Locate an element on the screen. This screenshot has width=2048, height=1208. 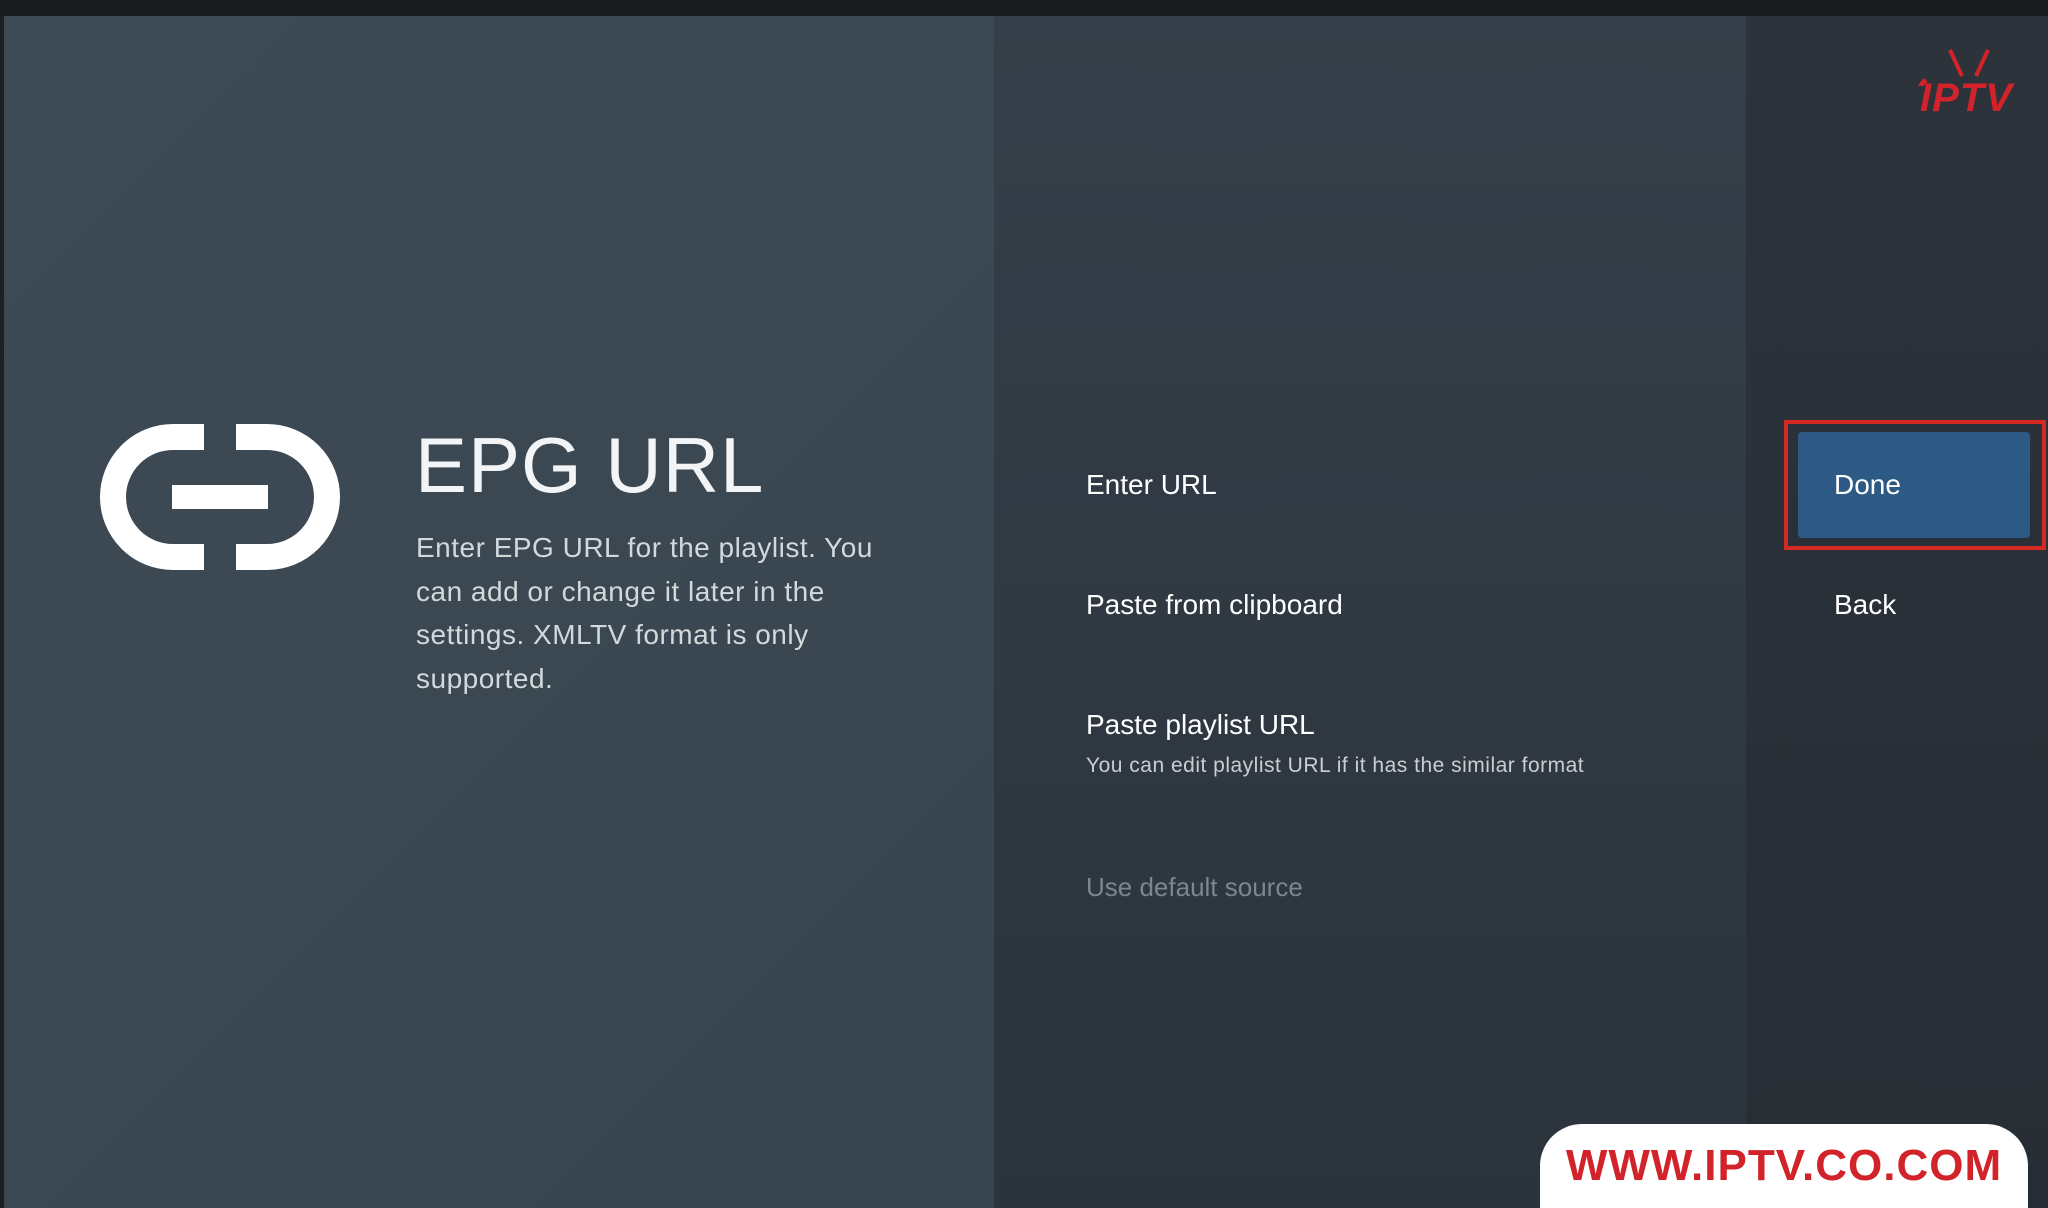
watermark: WWW.IPTV.CO.COM is located at coordinates (1784, 1166).